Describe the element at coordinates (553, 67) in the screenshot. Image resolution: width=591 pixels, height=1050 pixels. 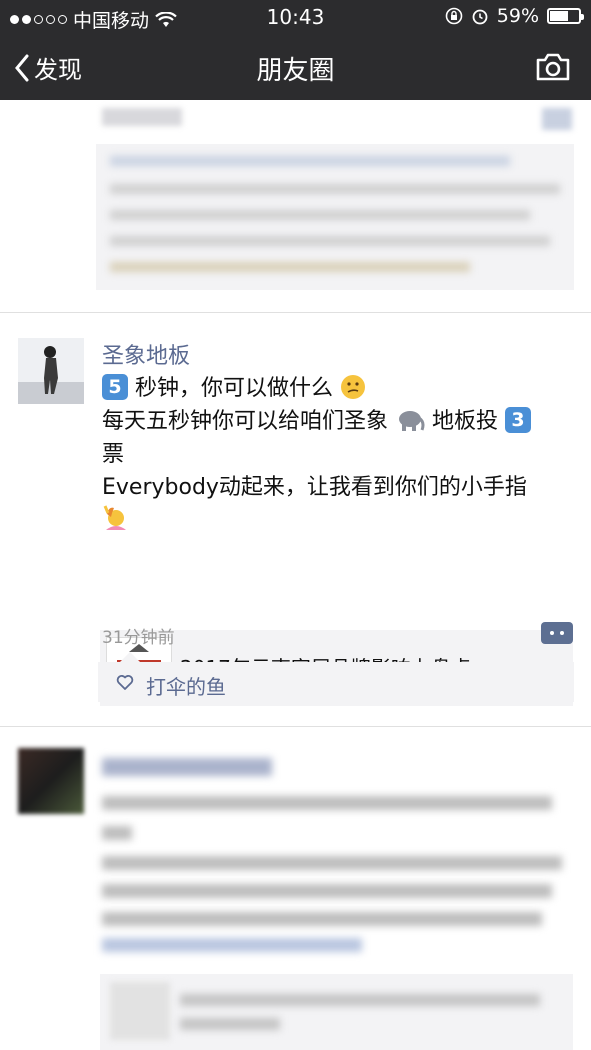
I see `camera-icon` at that location.